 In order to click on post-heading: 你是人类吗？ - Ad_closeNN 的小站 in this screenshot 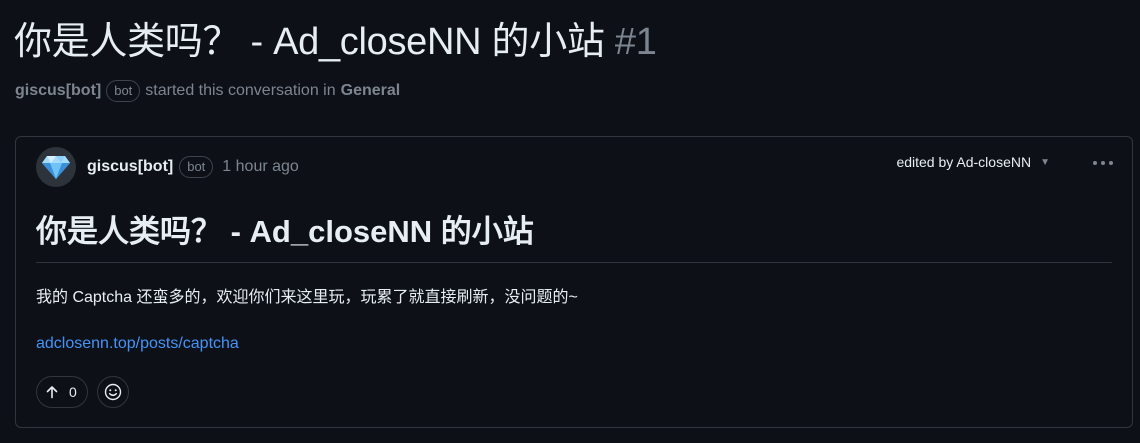, I will do `click(285, 231)`.